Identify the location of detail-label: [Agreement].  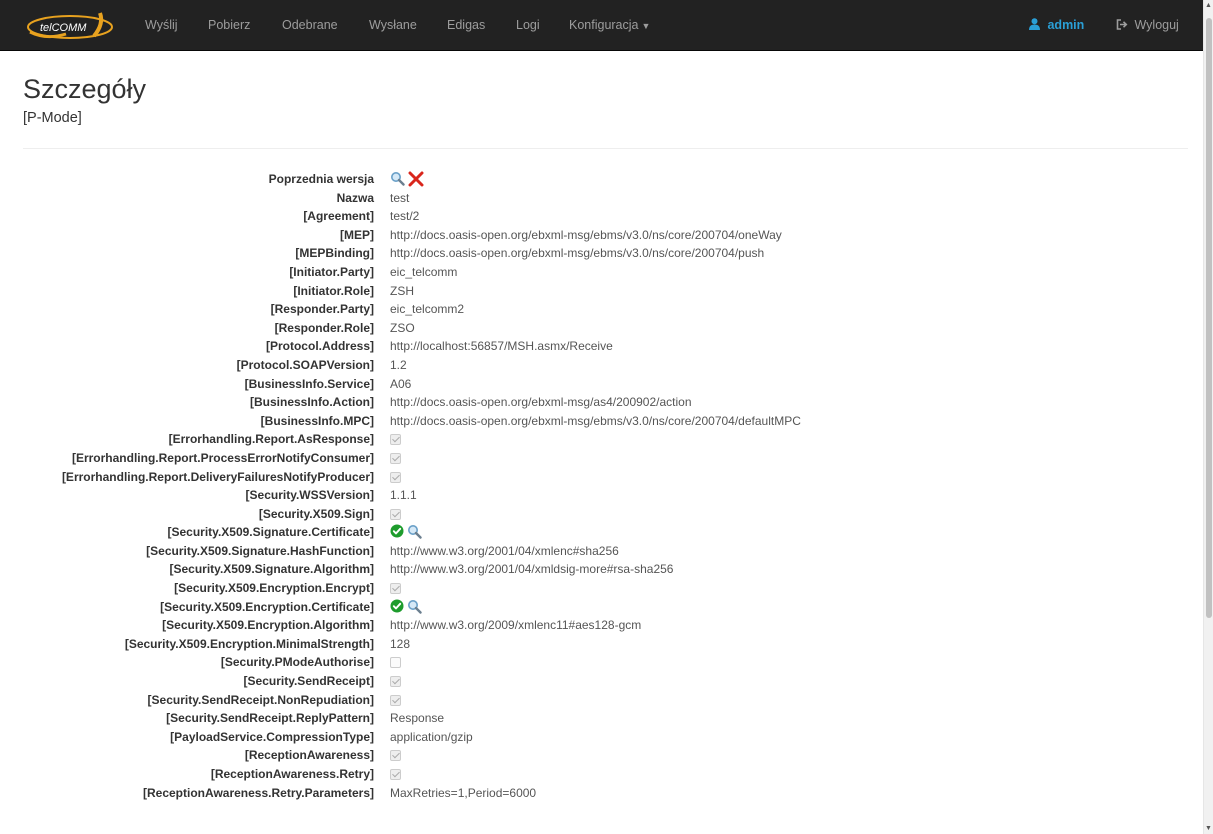
(338, 216).